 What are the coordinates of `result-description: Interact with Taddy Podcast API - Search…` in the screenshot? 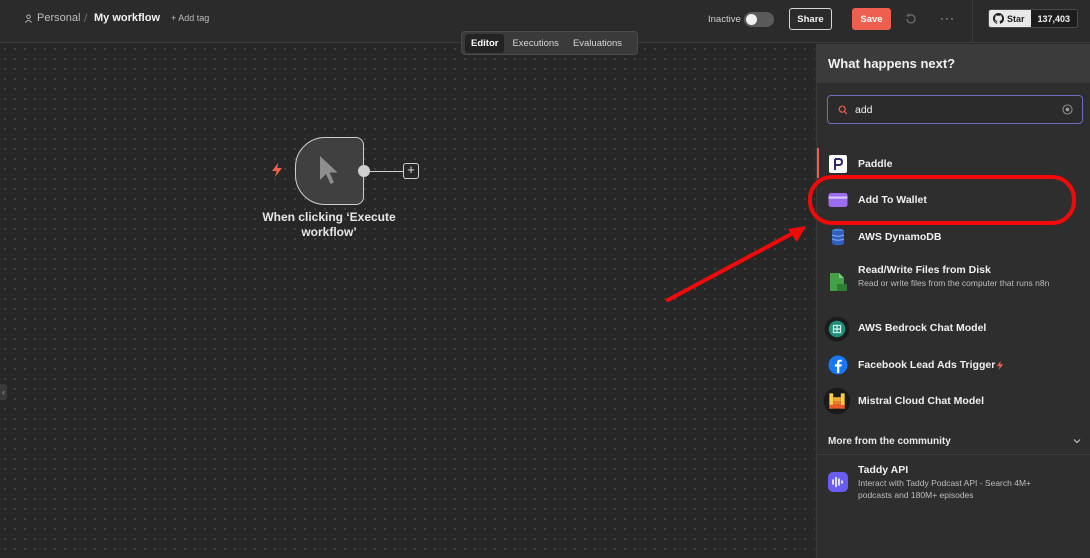 It's located at (945, 489).